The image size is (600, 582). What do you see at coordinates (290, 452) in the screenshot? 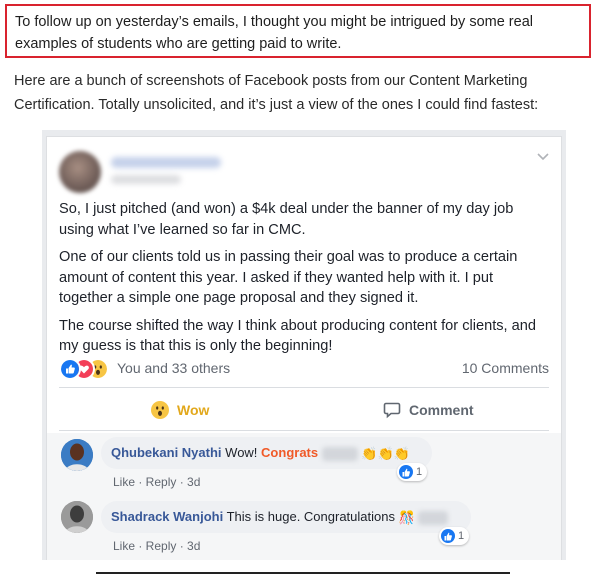
I see `comment-accent-text: Congrats` at bounding box center [290, 452].